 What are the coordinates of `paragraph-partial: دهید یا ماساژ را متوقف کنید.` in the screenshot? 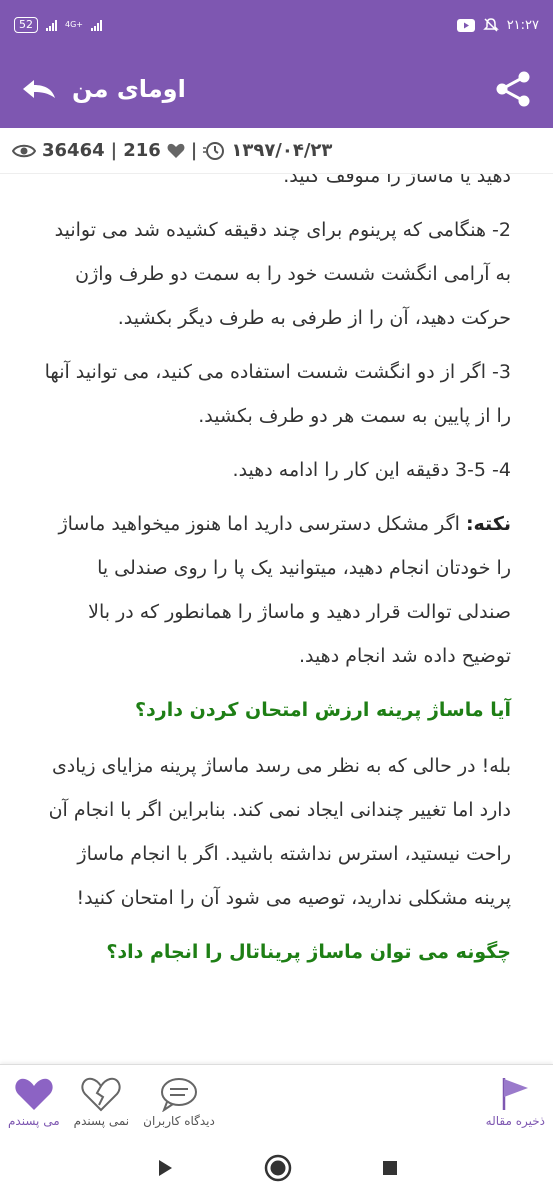 It's located at (397, 180).